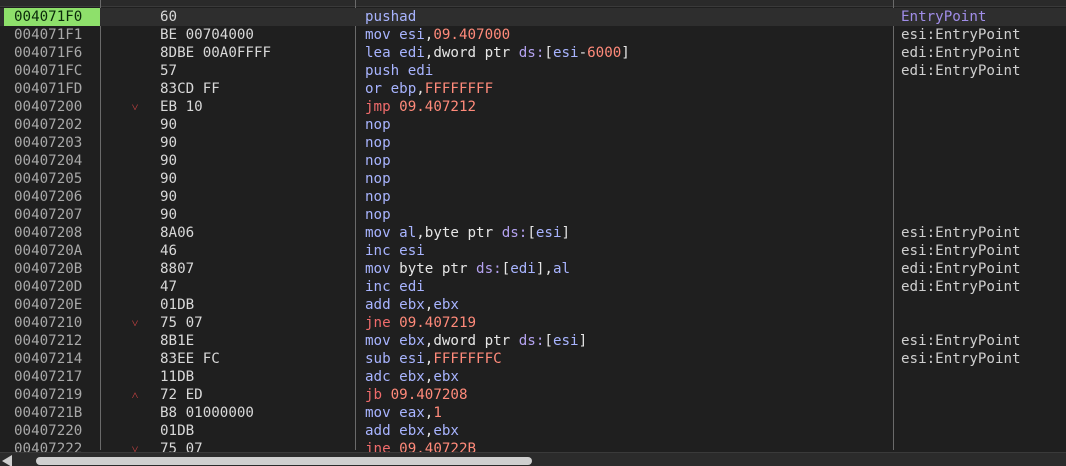 The width and height of the screenshot is (1066, 466). What do you see at coordinates (378, 89) in the screenshot?
I see `instruction-token: or` at bounding box center [378, 89].